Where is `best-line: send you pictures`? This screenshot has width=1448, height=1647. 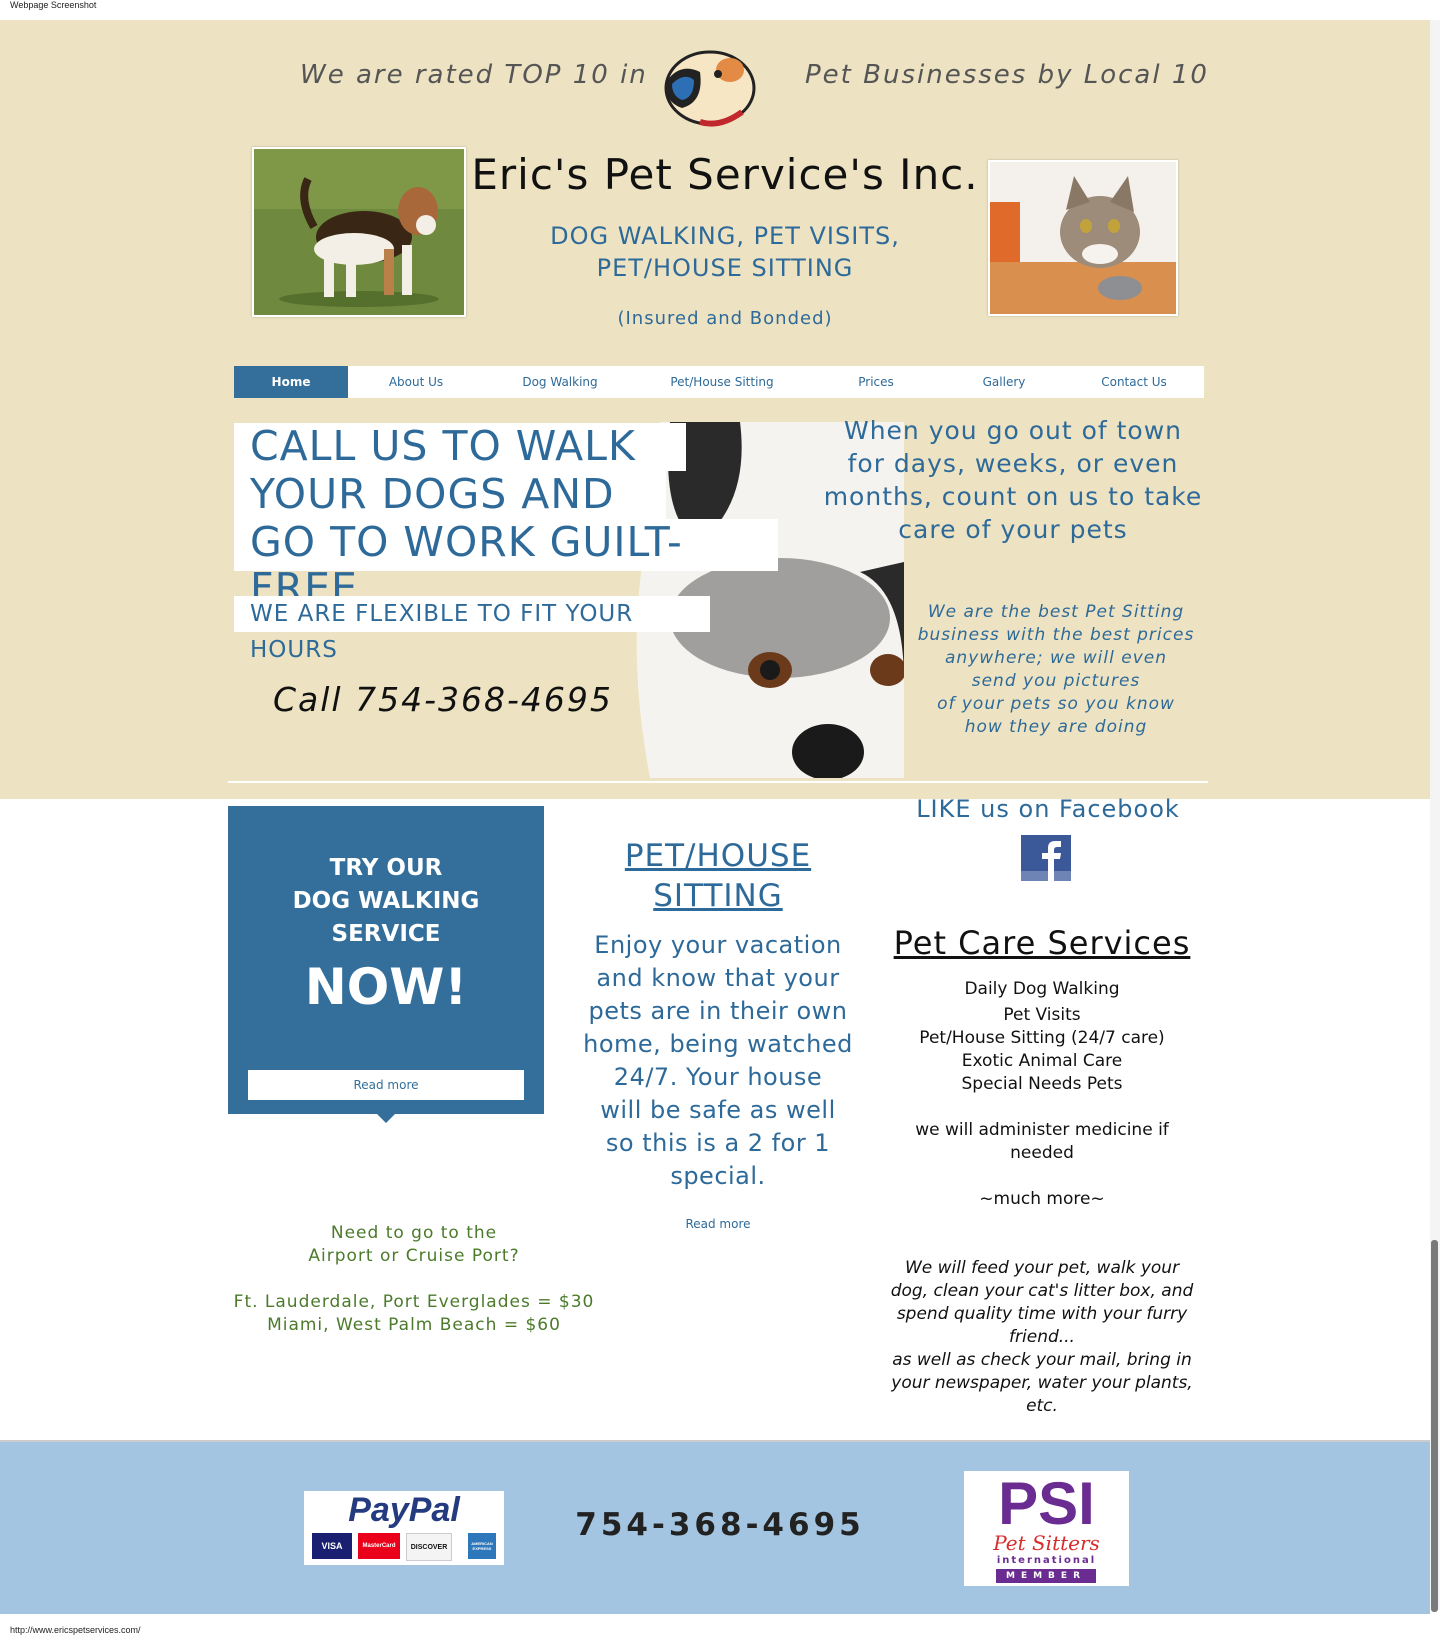
best-line: send you pictures is located at coordinates (1056, 681).